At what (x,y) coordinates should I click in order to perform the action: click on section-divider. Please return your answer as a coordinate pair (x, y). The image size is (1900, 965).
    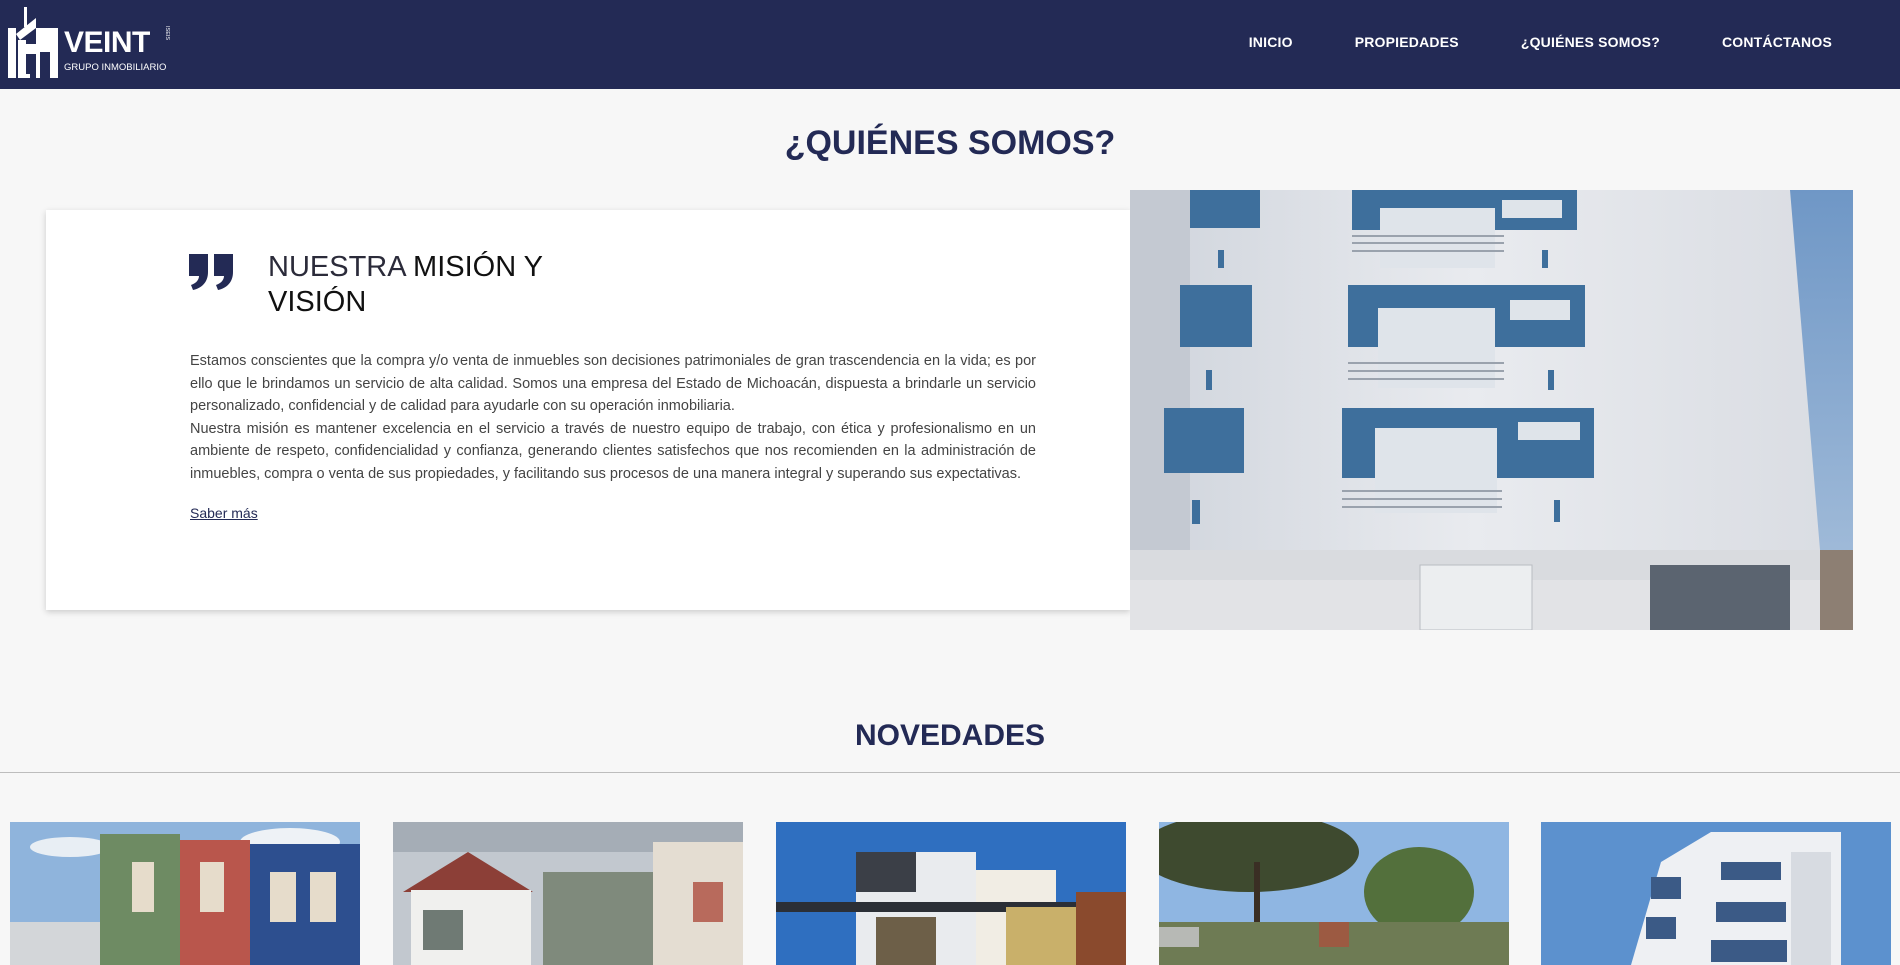
    Looking at the image, I should click on (950, 772).